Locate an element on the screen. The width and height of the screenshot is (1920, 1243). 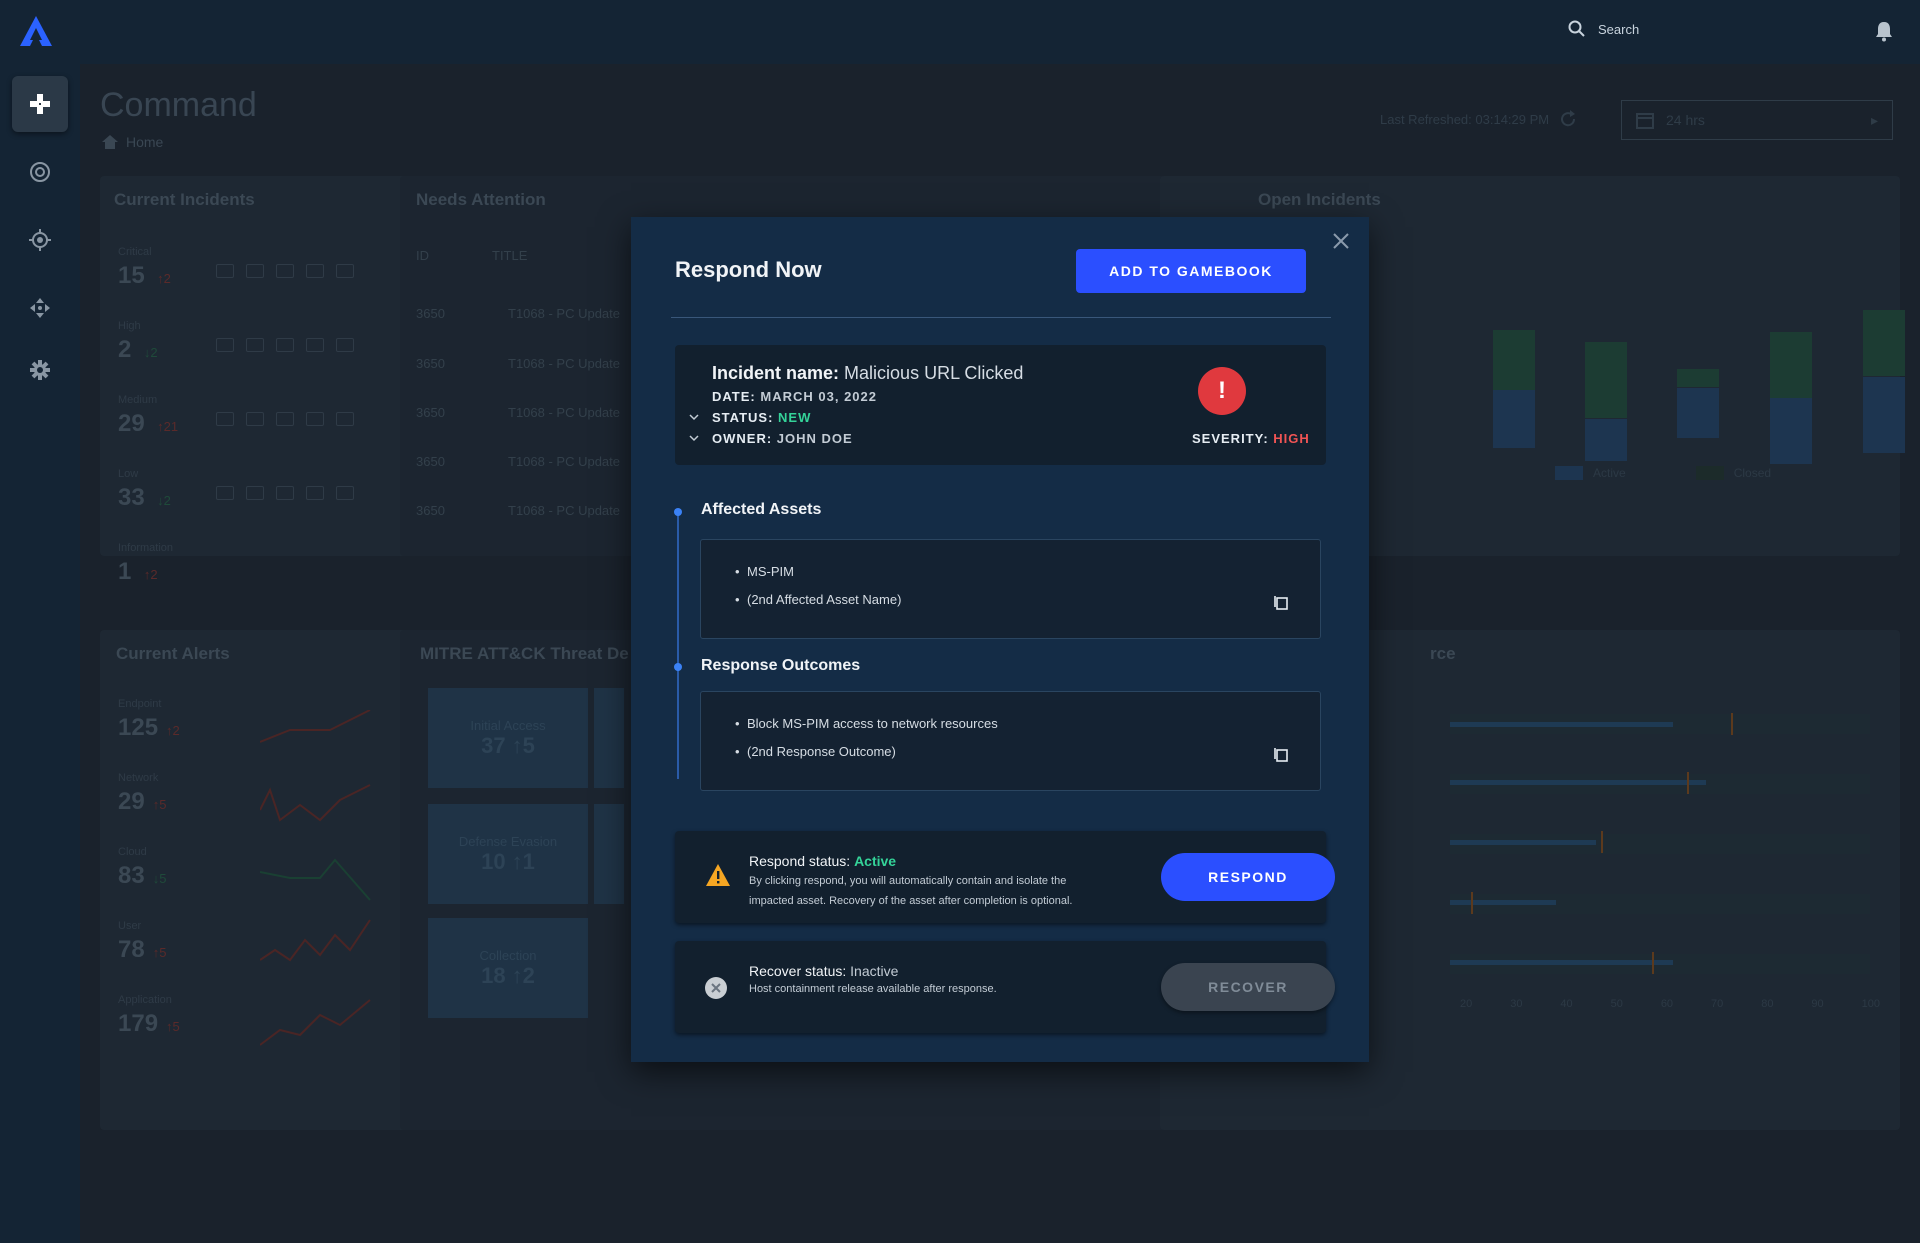
nav-command is located at coordinates (40, 104).